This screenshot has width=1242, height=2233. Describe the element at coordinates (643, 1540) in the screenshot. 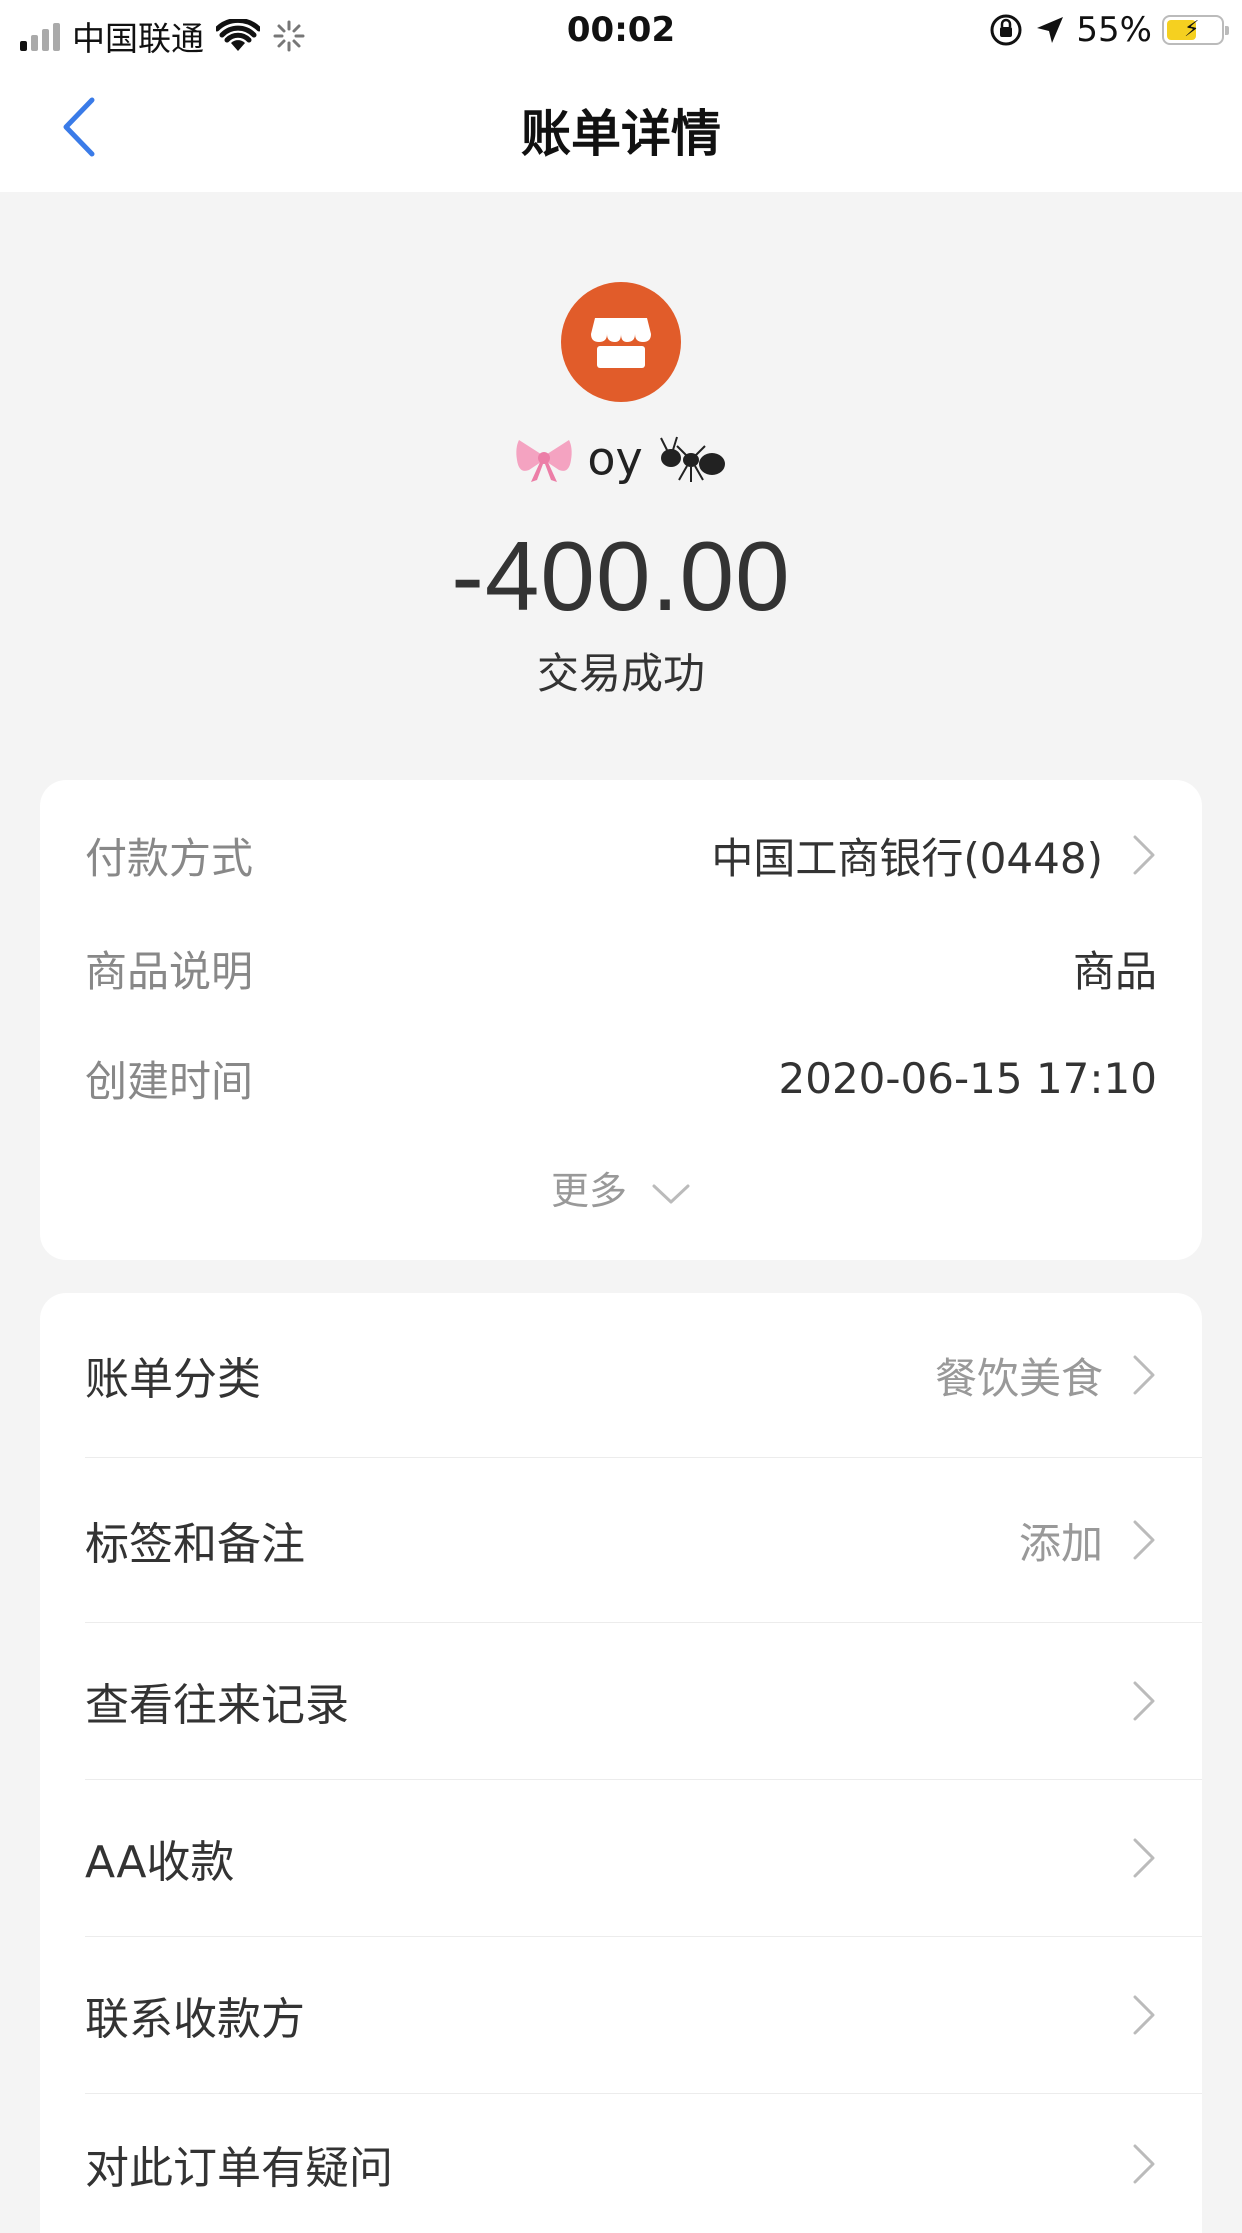

I see `tags-notes-row: 标签和备注 添加` at that location.